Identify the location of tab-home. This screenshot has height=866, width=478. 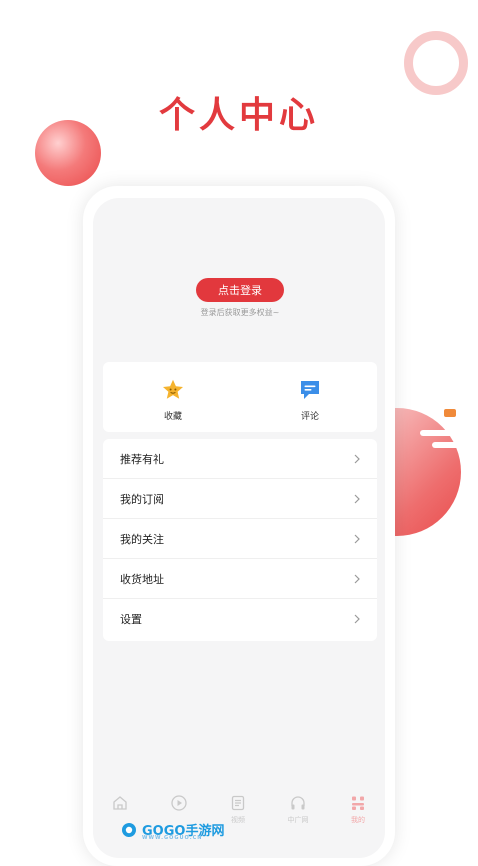
(120, 804).